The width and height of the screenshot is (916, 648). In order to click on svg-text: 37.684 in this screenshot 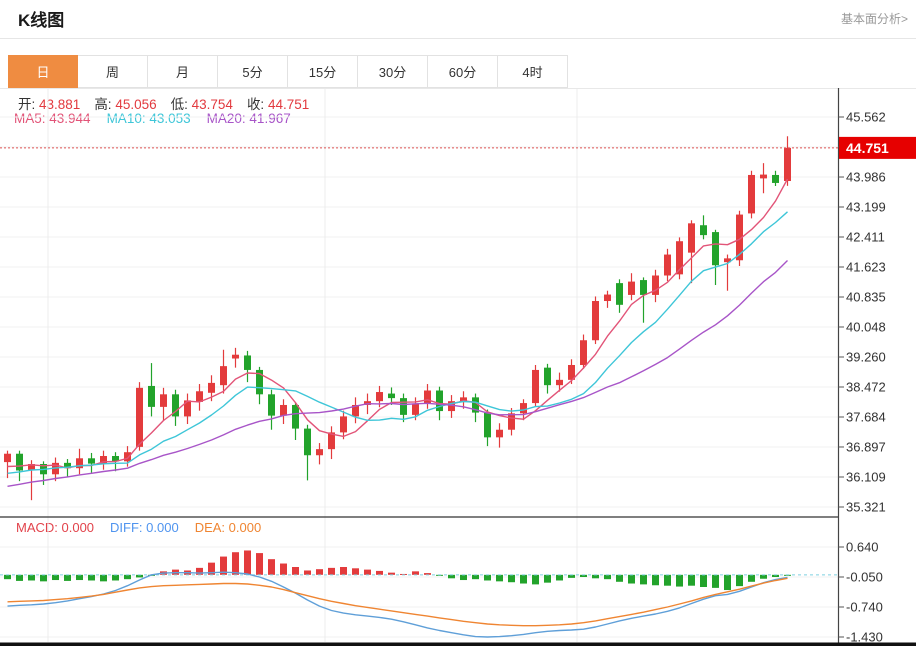, I will do `click(866, 417)`.